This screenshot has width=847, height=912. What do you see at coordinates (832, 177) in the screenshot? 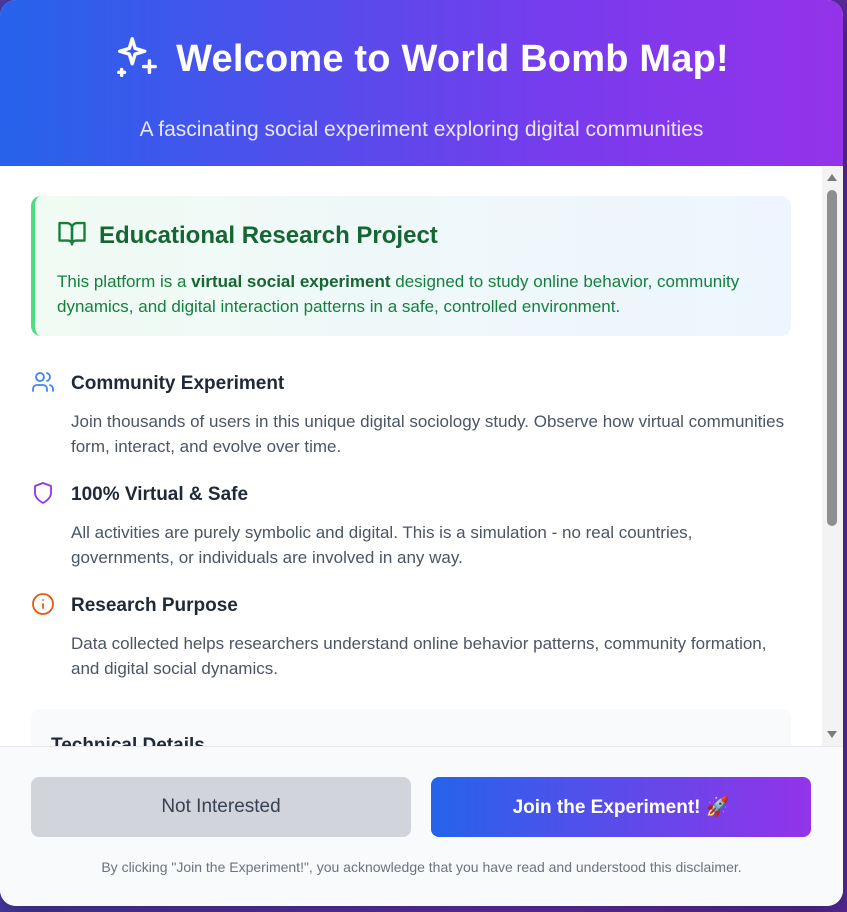
I see `scroll-up-arrow-icon` at bounding box center [832, 177].